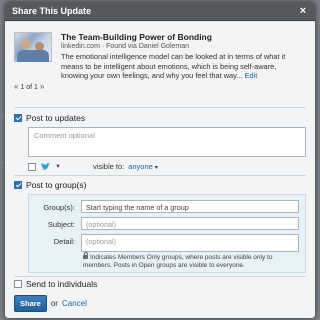  I want to click on visible-to-dropdown: anyone ▾, so click(143, 166).